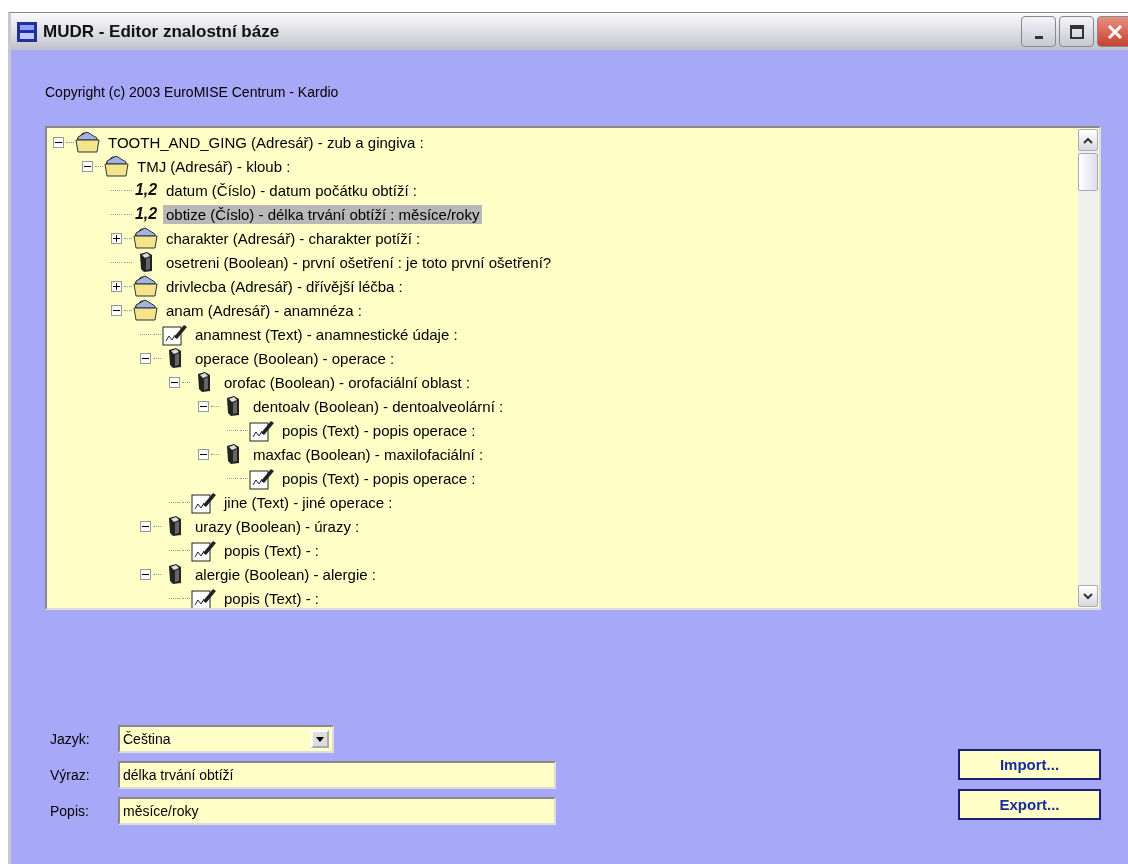 The image size is (1128, 864). Describe the element at coordinates (291, 190) in the screenshot. I see `tree-item: datum (Číslo) - datum počátku obtíží :` at that location.